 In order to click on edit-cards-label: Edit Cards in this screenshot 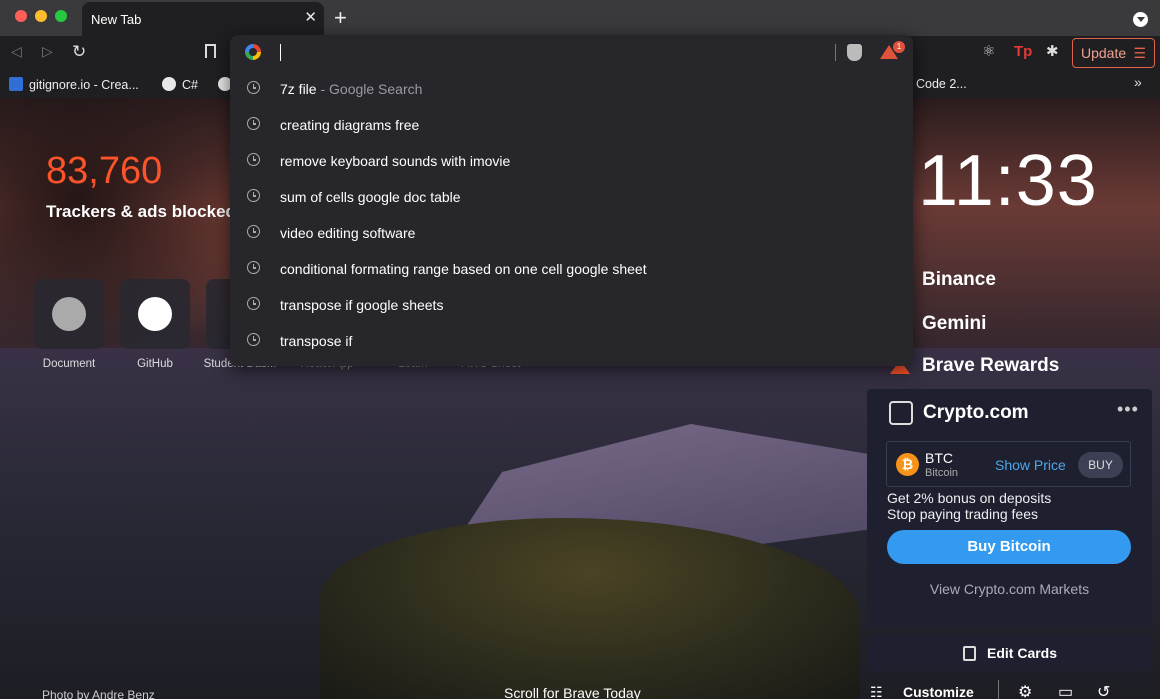, I will do `click(1022, 653)`.